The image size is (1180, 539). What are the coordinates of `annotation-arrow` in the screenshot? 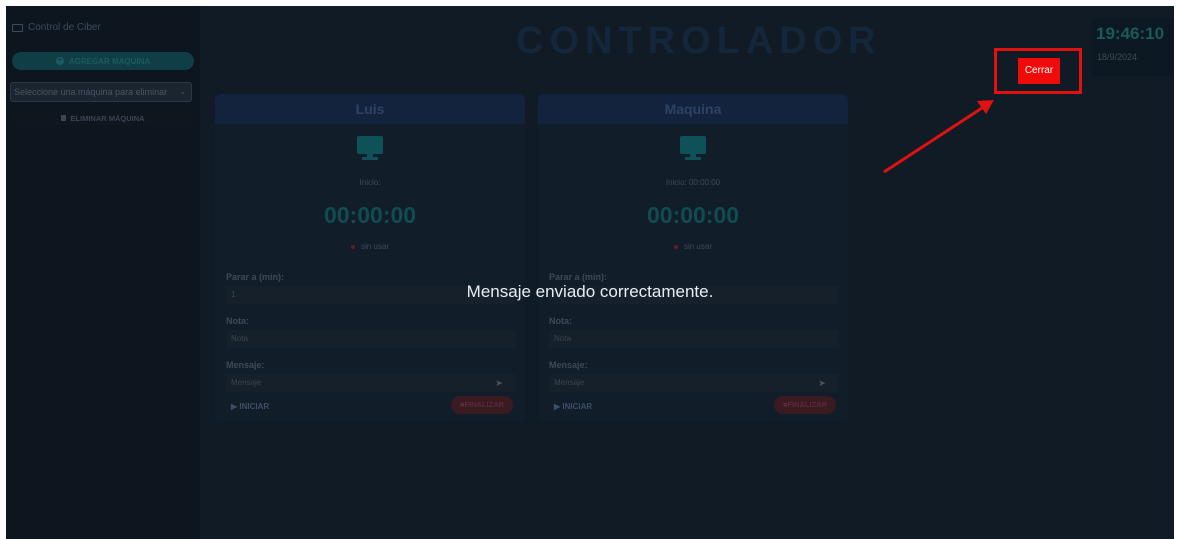 It's located at (938, 137).